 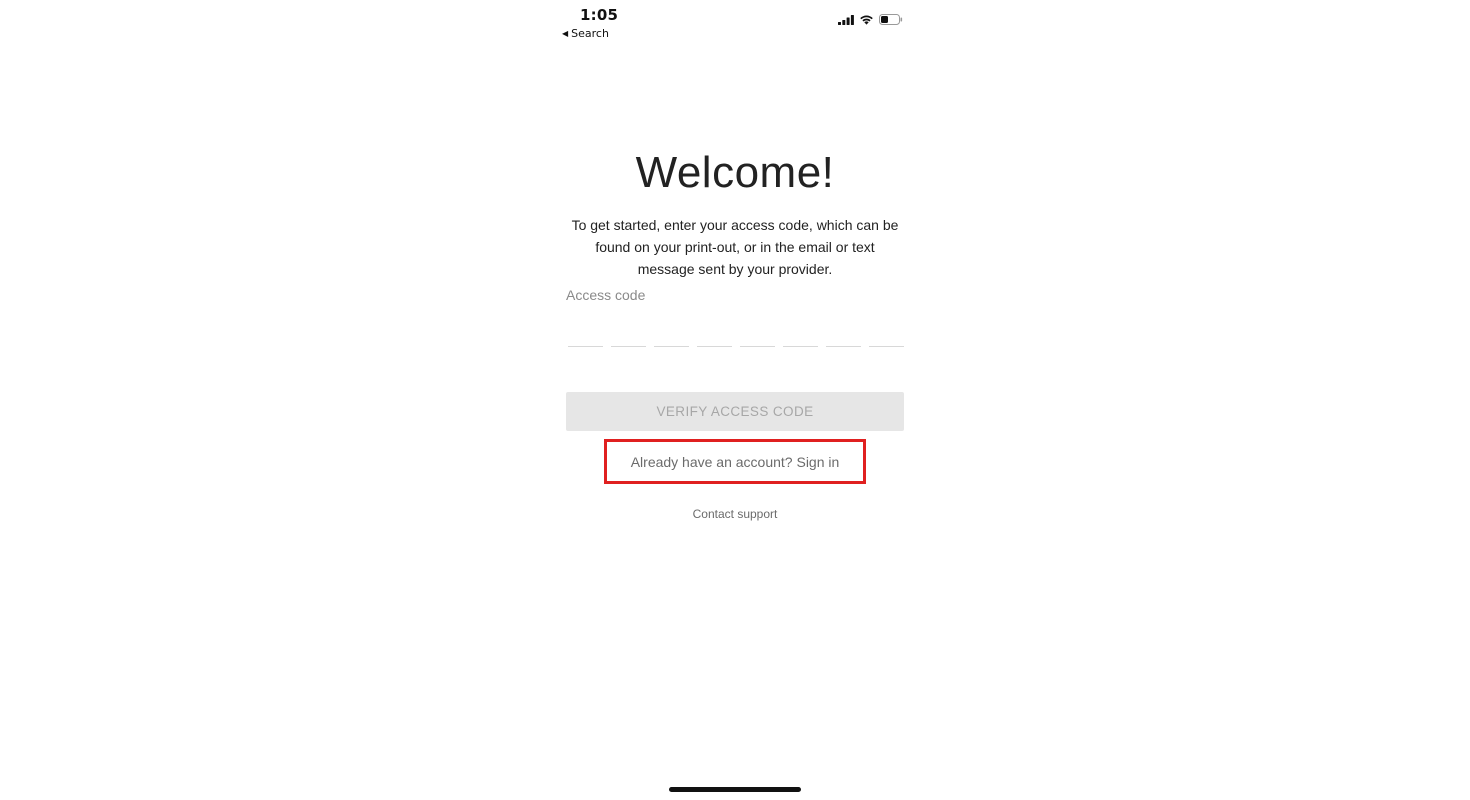 I want to click on access-code-label: Access code, so click(x=606, y=295).